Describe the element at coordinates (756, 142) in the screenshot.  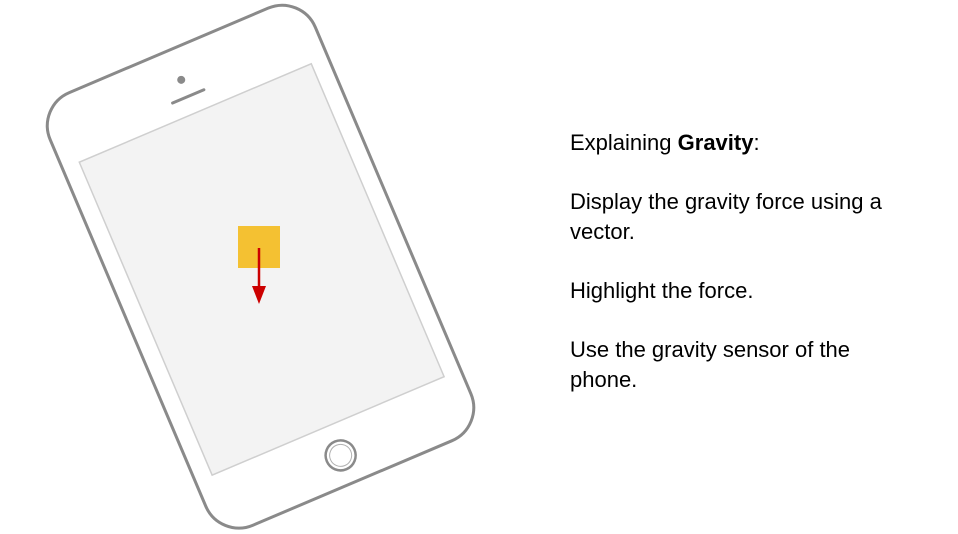
I see `heading-suffix: :` at that location.